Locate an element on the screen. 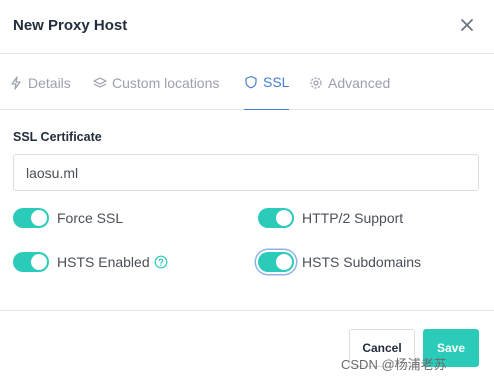 The image size is (494, 381). hsts-subdomains-label: HSTS Subdomains is located at coordinates (362, 262).